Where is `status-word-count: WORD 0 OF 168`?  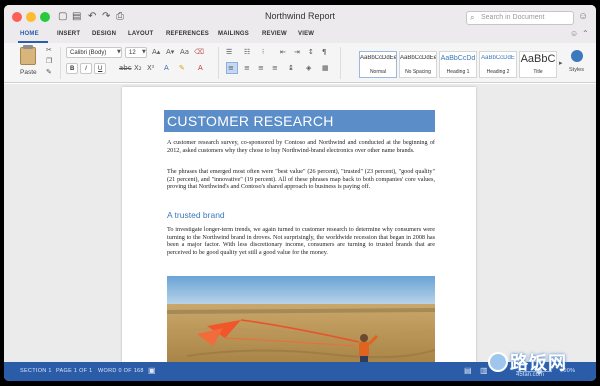 status-word-count: WORD 0 OF 168 is located at coordinates (121, 371).